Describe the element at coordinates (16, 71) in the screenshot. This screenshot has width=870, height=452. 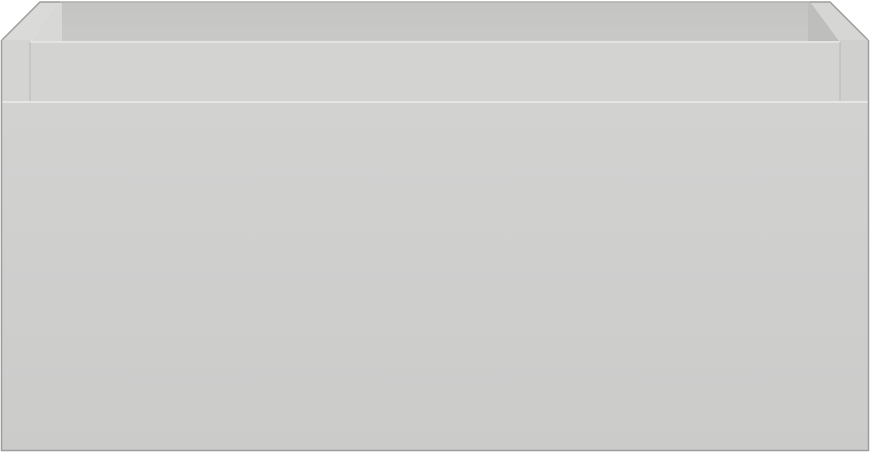
I see `lip-left-post` at that location.